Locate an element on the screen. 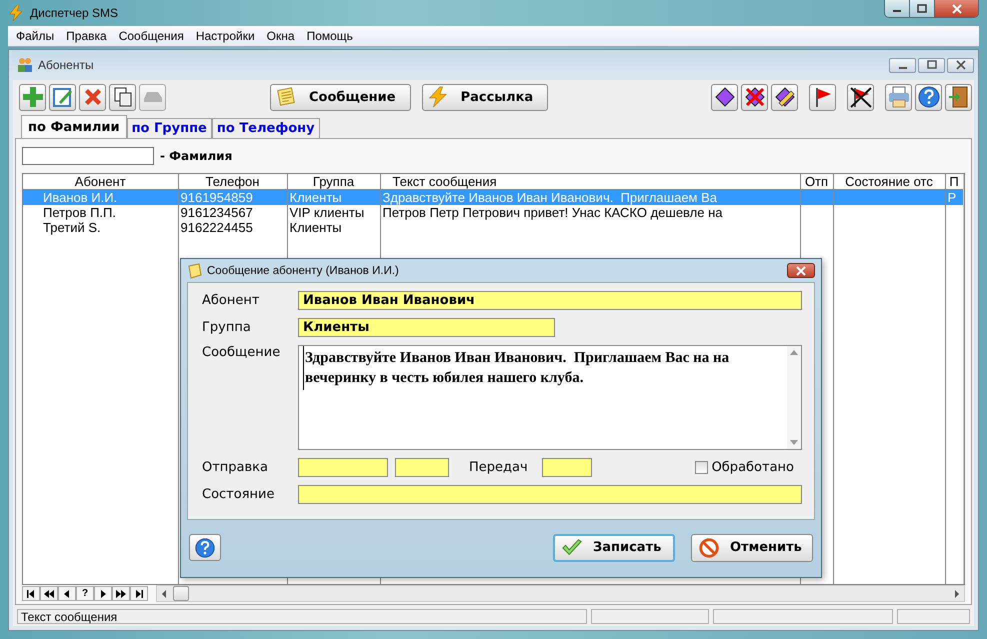 The height and width of the screenshot is (639, 987). flag-cross-button is located at coordinates (860, 97).